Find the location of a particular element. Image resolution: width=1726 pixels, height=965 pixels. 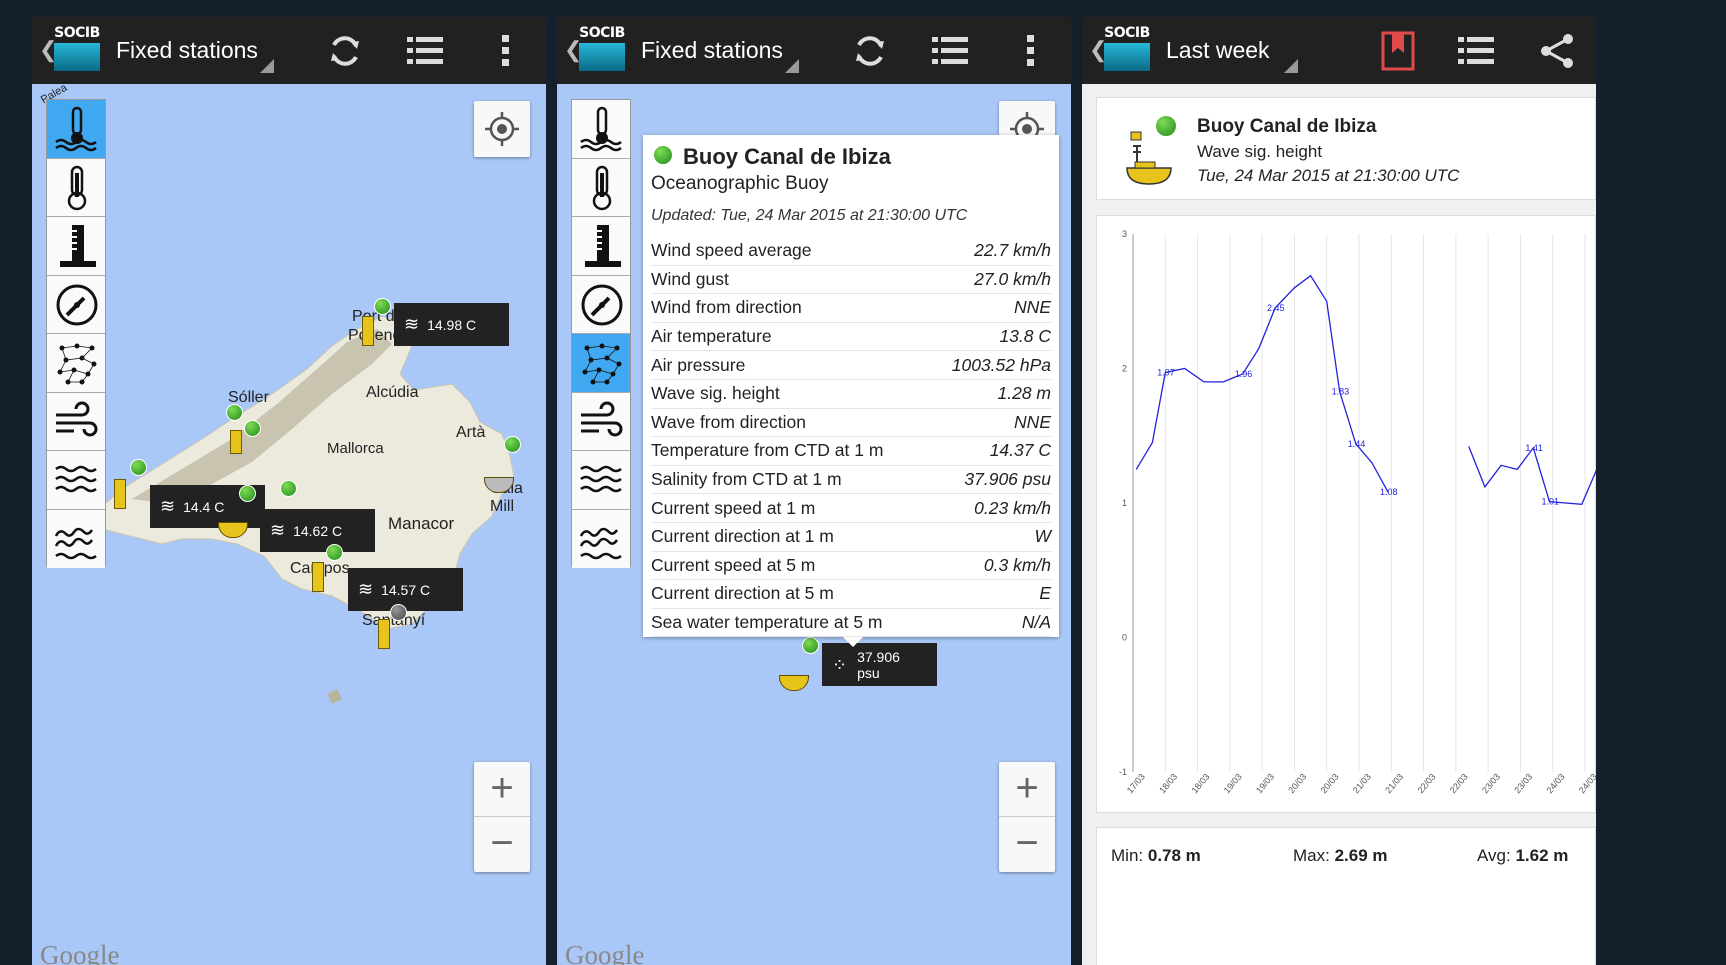

popup-row-value: N/A is located at coordinates (1036, 622).